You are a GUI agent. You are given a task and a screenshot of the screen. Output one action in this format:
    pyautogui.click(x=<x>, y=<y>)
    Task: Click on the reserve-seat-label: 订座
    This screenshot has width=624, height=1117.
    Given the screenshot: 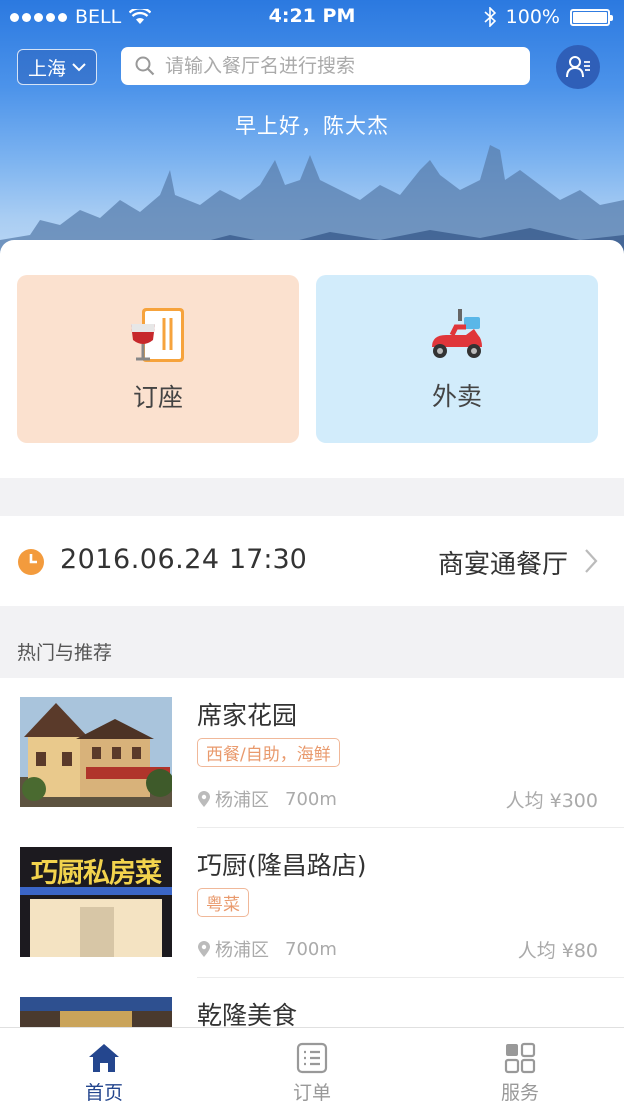 What is the action you would take?
    pyautogui.click(x=157, y=397)
    